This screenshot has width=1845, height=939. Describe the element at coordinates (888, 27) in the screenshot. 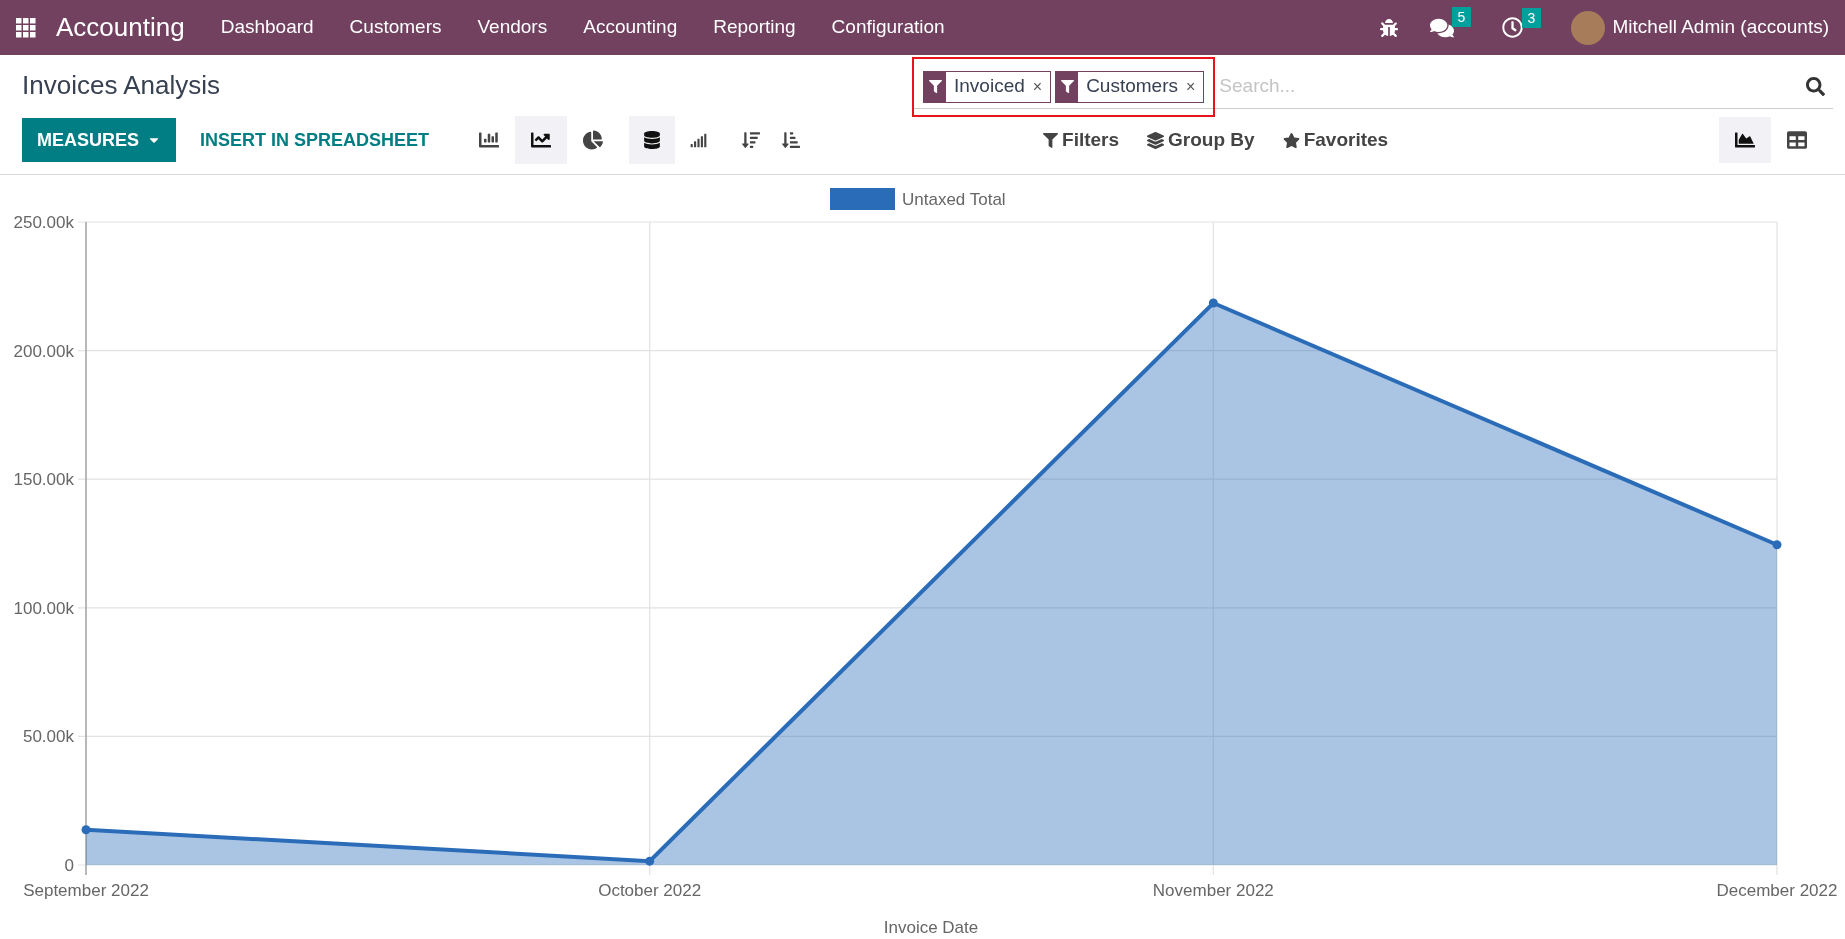

I see `menu-item: Configuration` at that location.